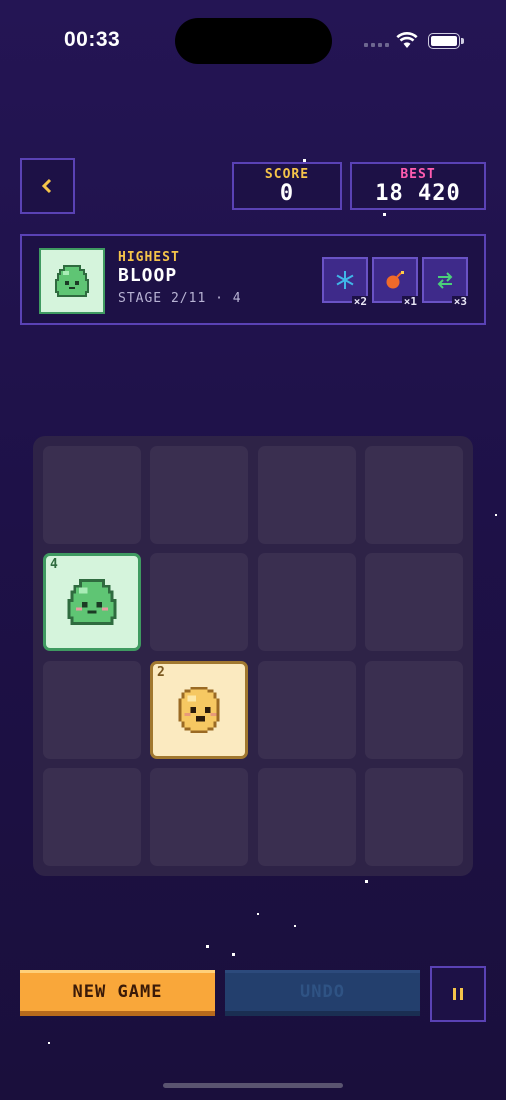  I want to click on tile-green-slime: 4, so click(92, 602).